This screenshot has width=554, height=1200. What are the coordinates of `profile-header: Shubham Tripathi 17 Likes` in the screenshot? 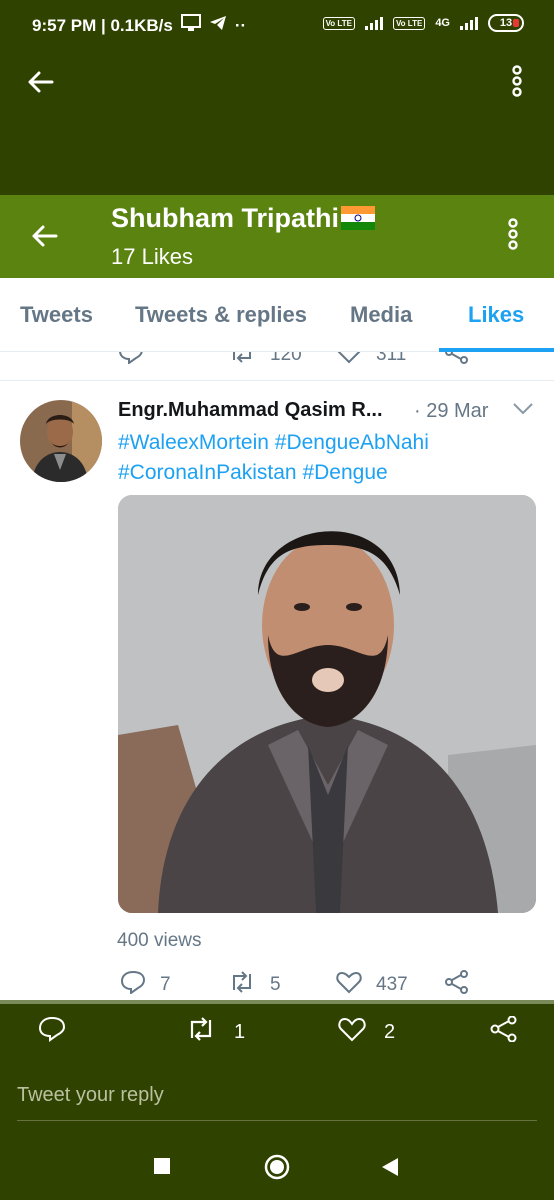 It's located at (277, 236).